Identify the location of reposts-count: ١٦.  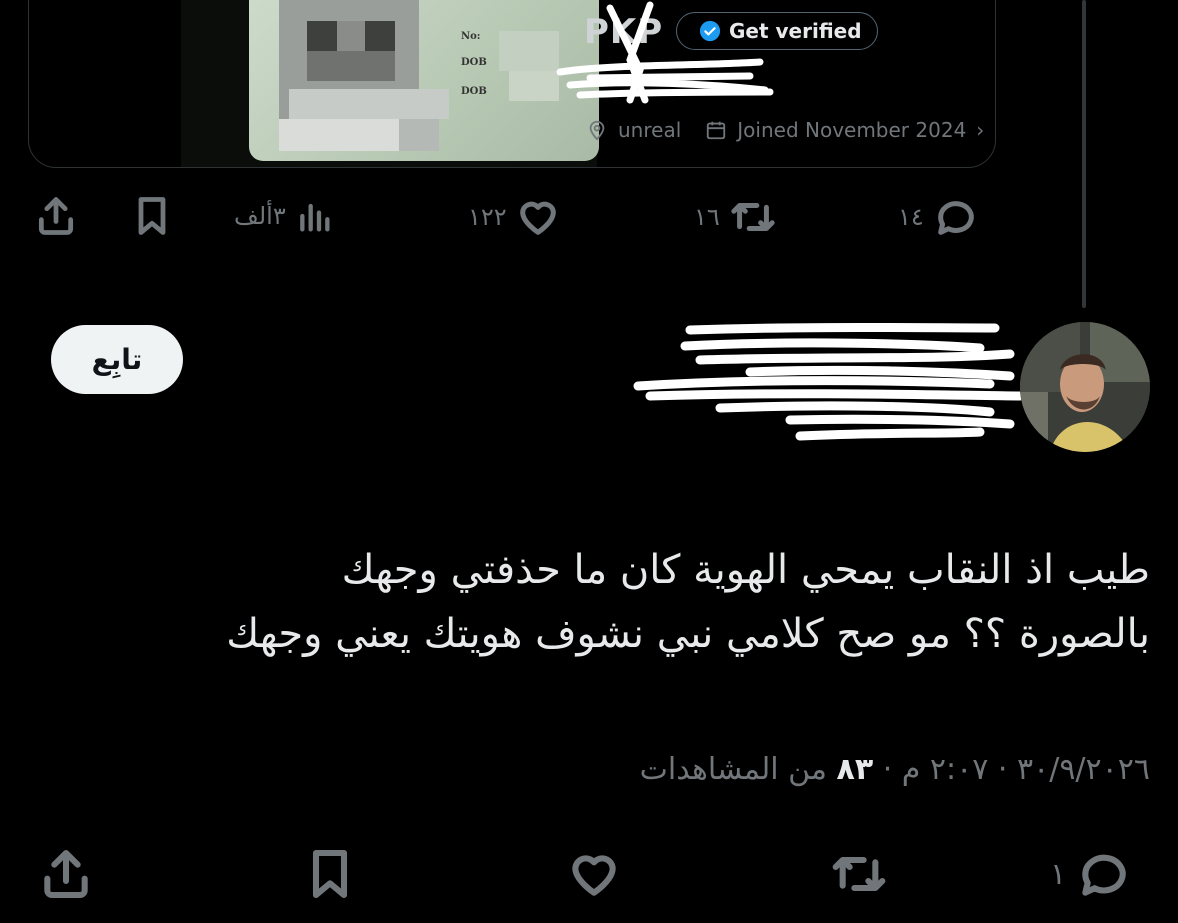
(707, 217).